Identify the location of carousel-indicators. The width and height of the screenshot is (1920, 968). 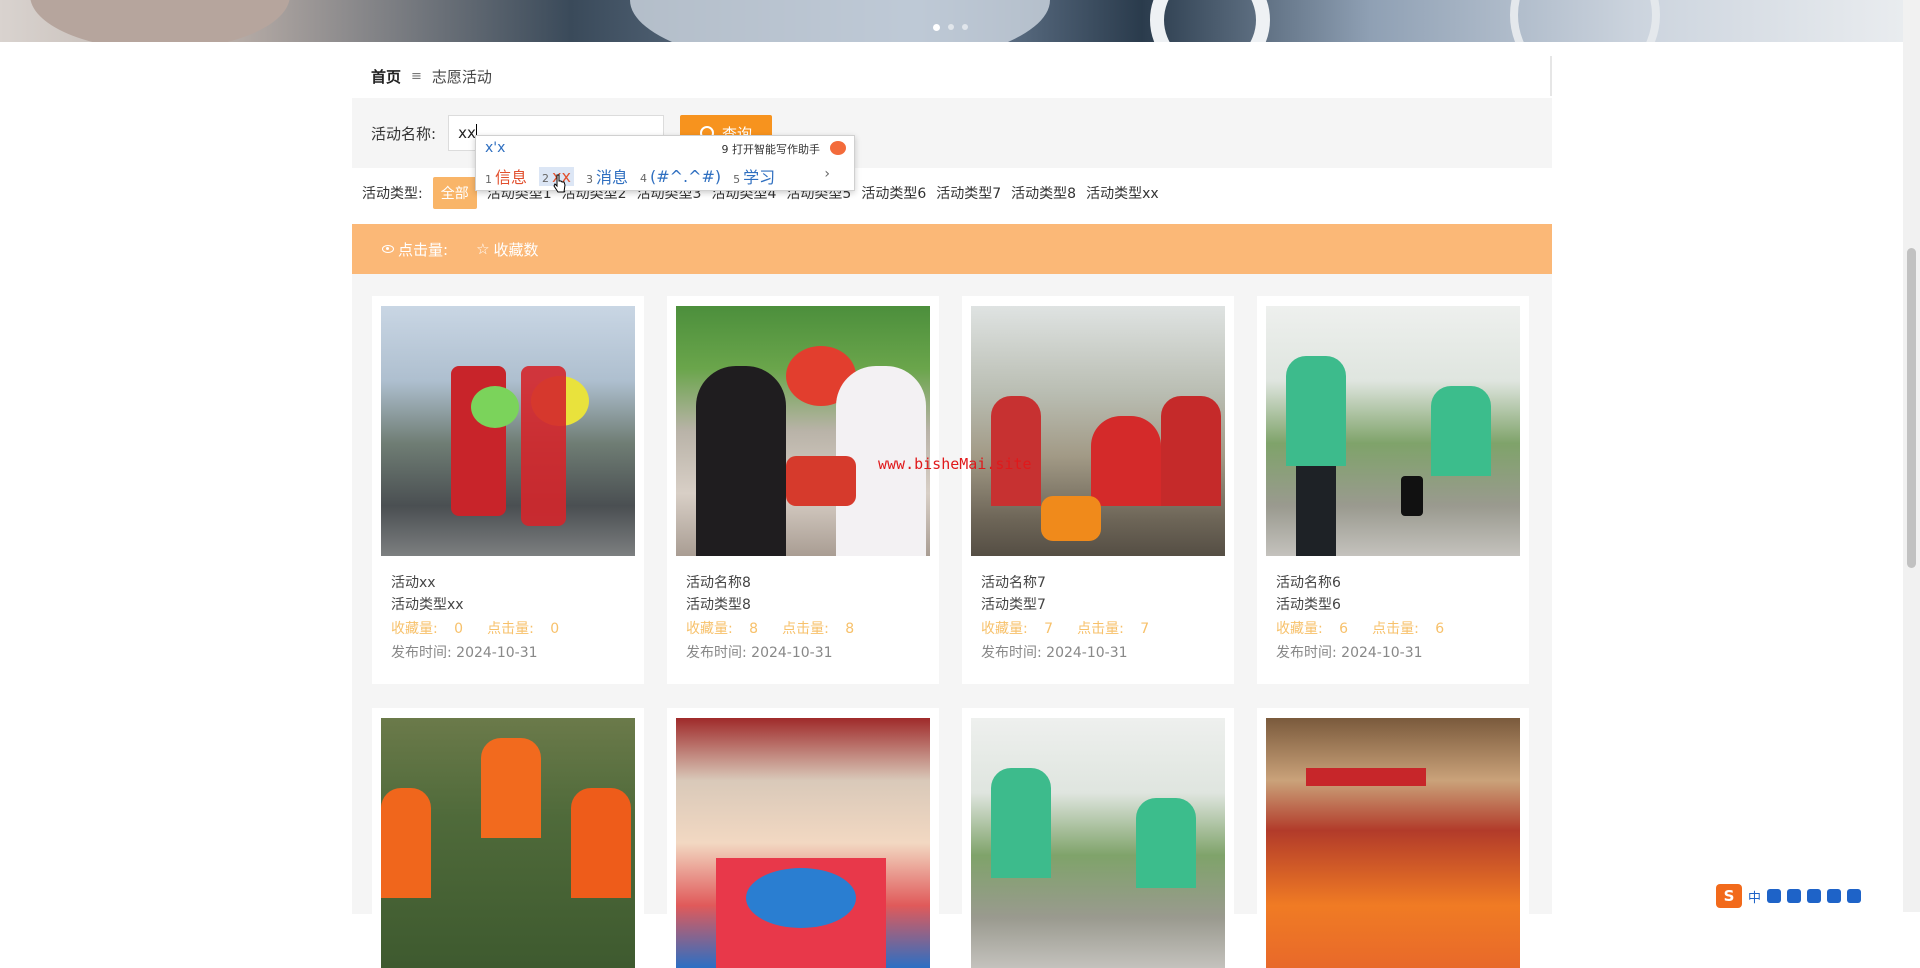
(950, 27).